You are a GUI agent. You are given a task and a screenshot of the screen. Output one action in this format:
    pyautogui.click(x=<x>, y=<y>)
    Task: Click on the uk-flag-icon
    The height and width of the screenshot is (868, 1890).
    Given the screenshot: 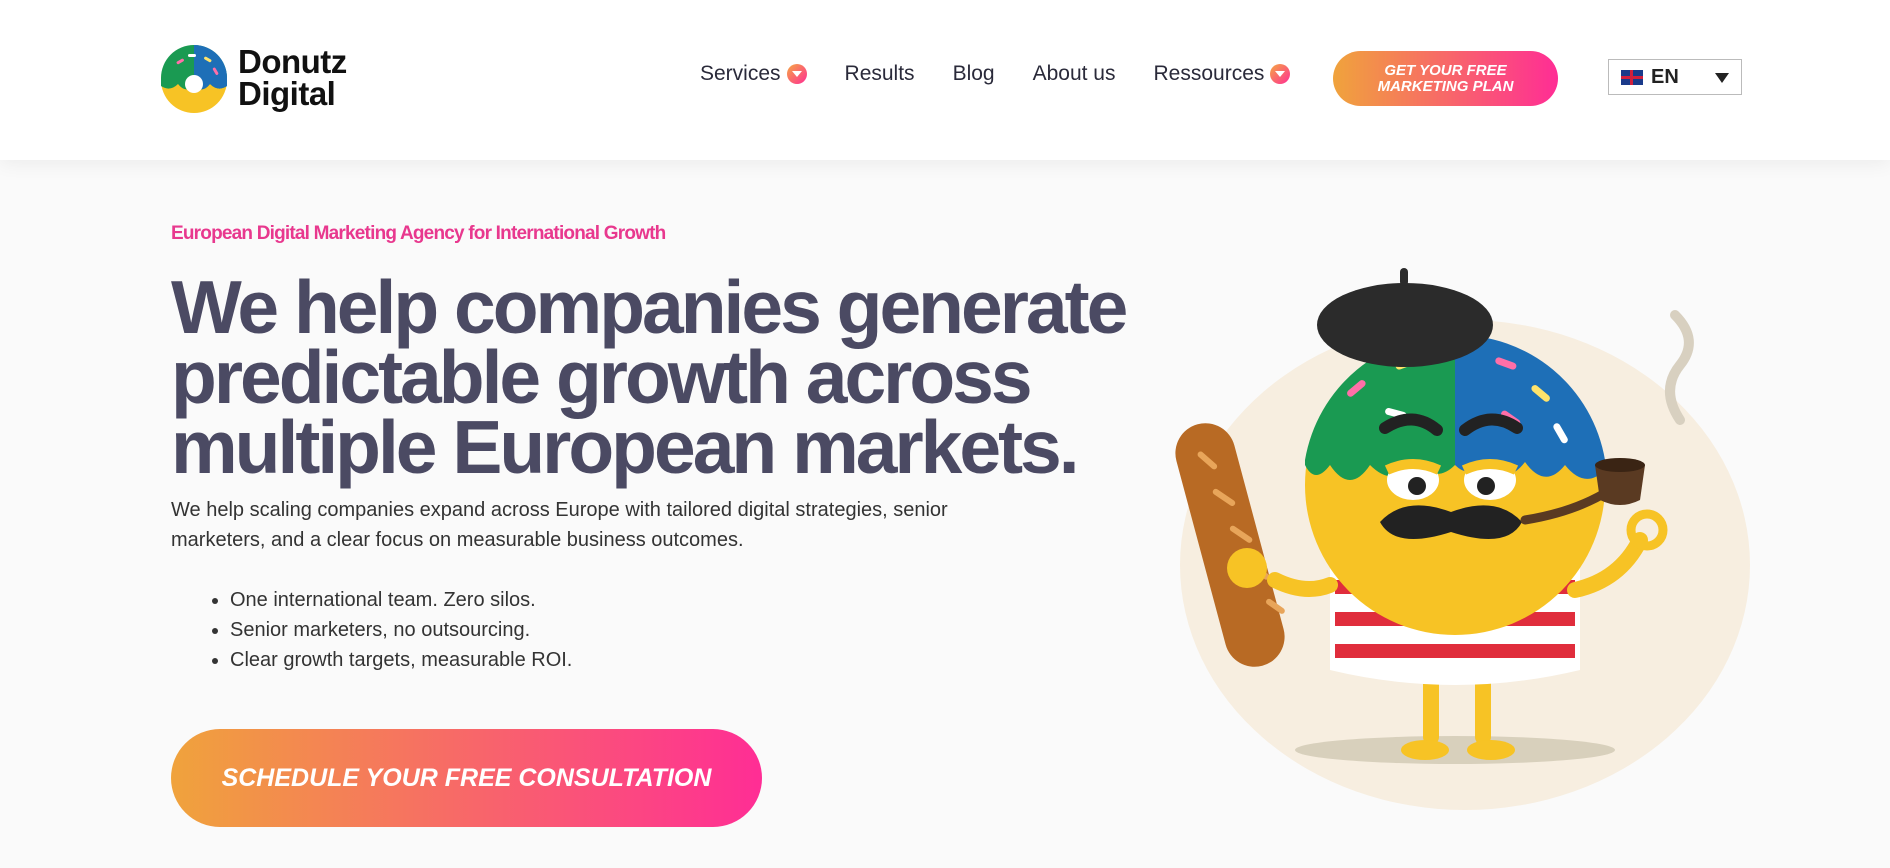 What is the action you would take?
    pyautogui.click(x=1632, y=77)
    